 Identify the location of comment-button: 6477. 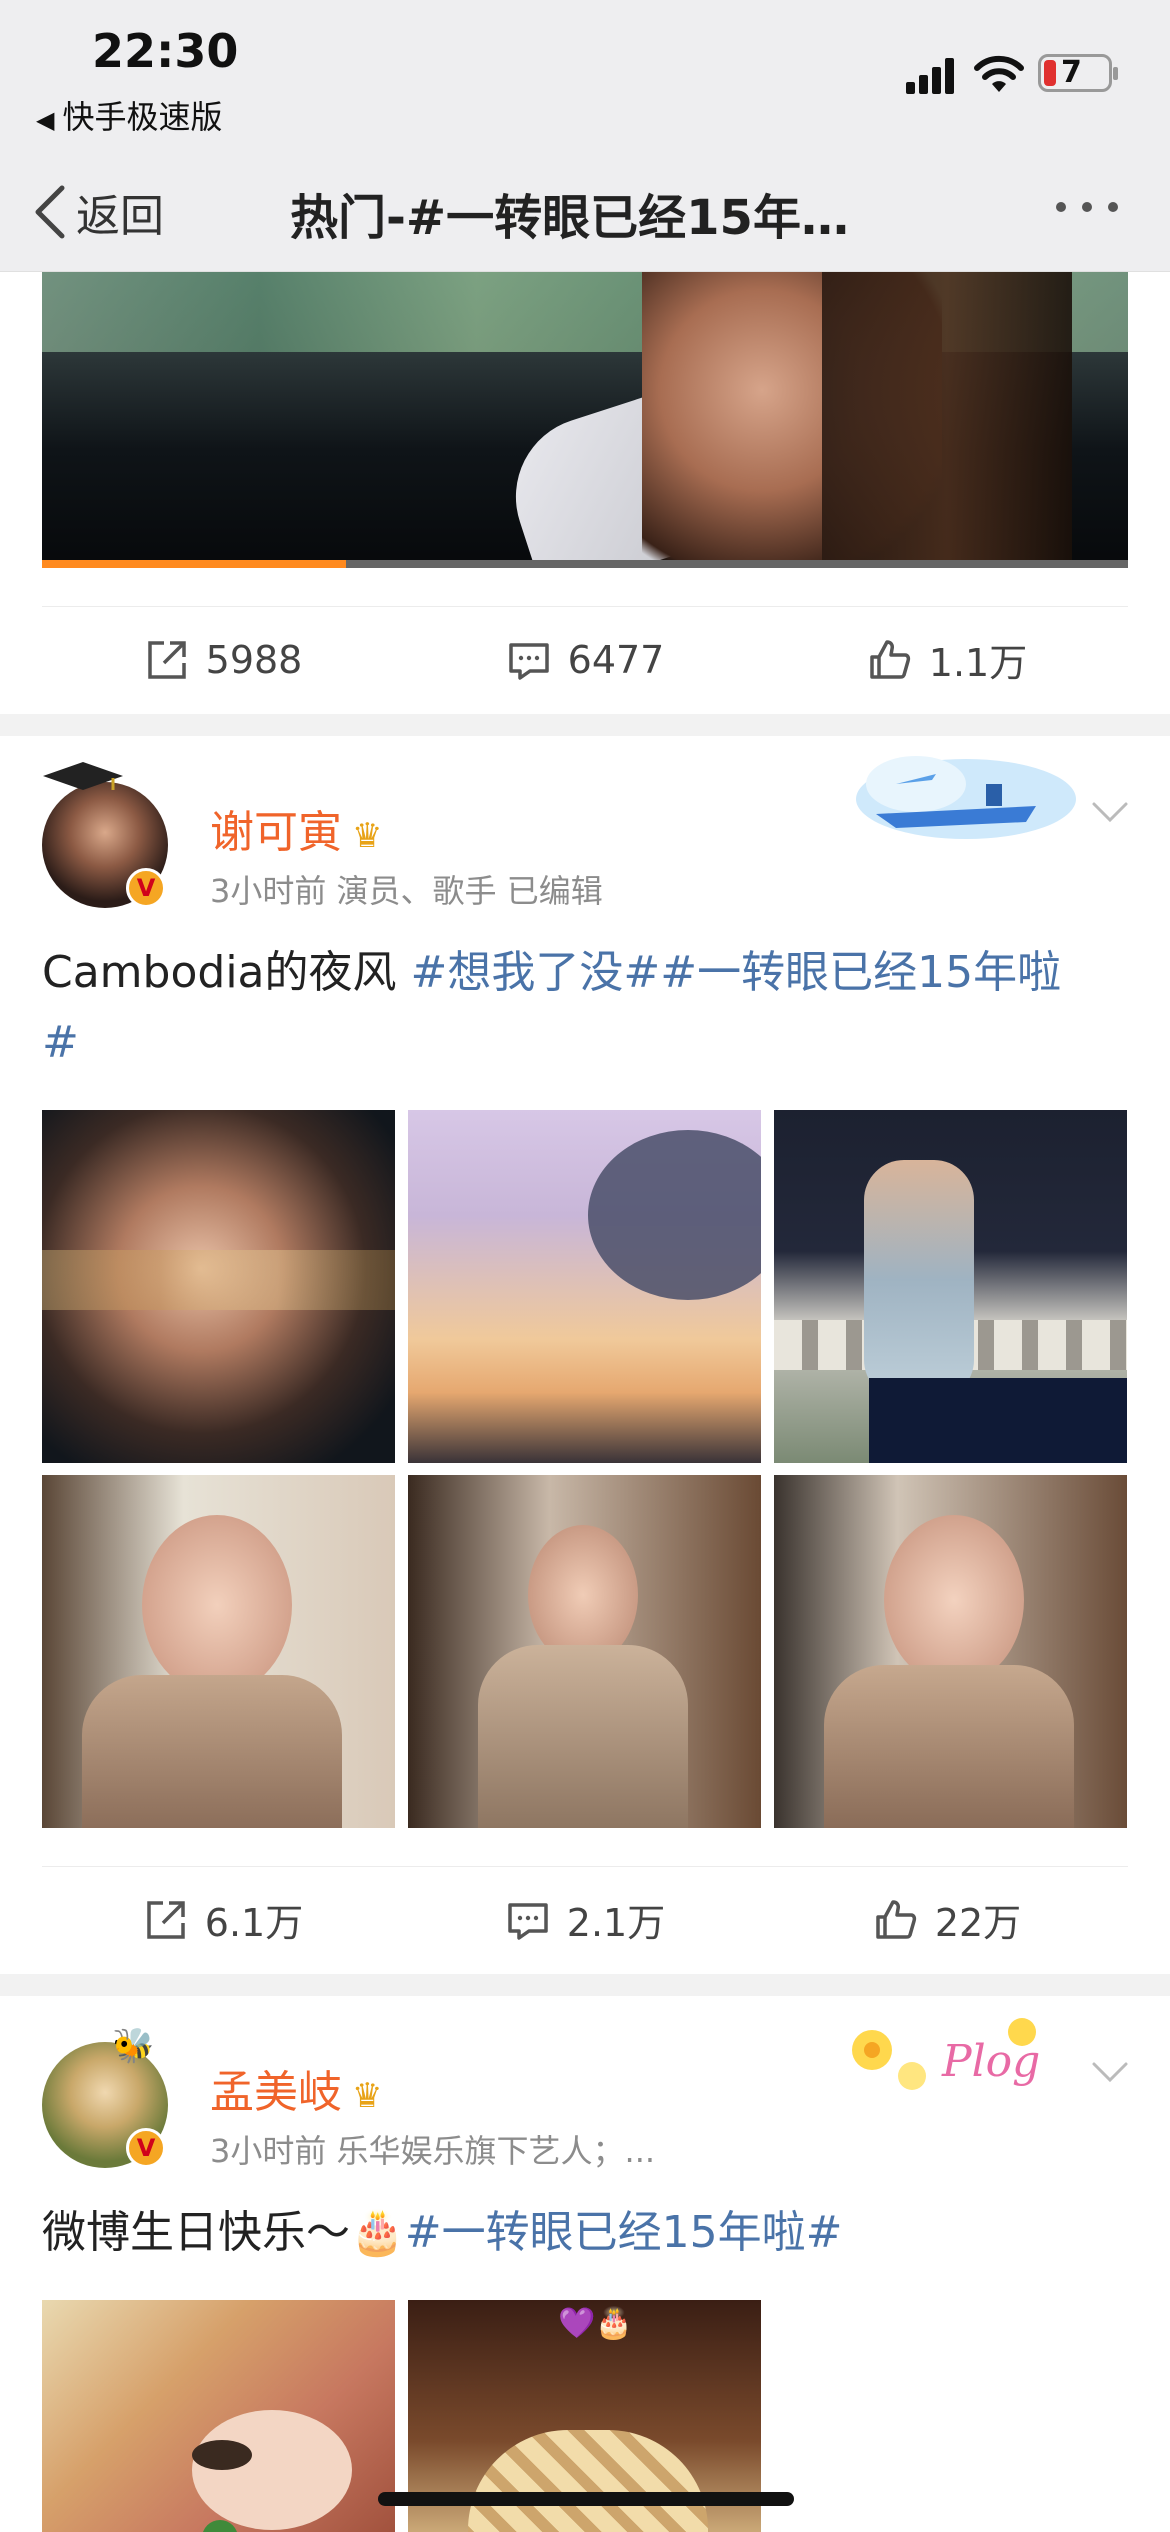
(585, 659).